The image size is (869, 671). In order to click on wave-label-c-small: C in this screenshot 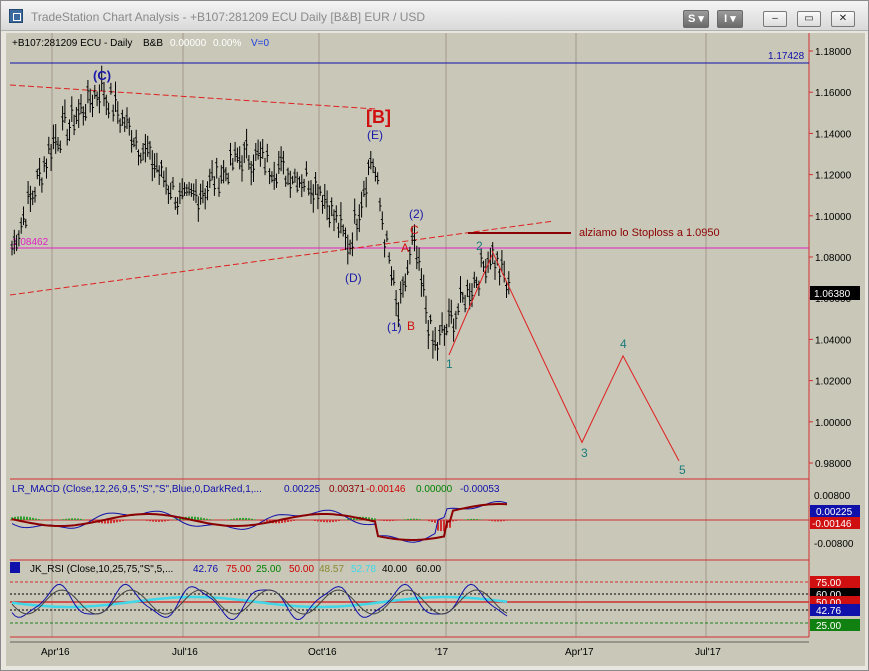, I will do `click(414, 230)`.